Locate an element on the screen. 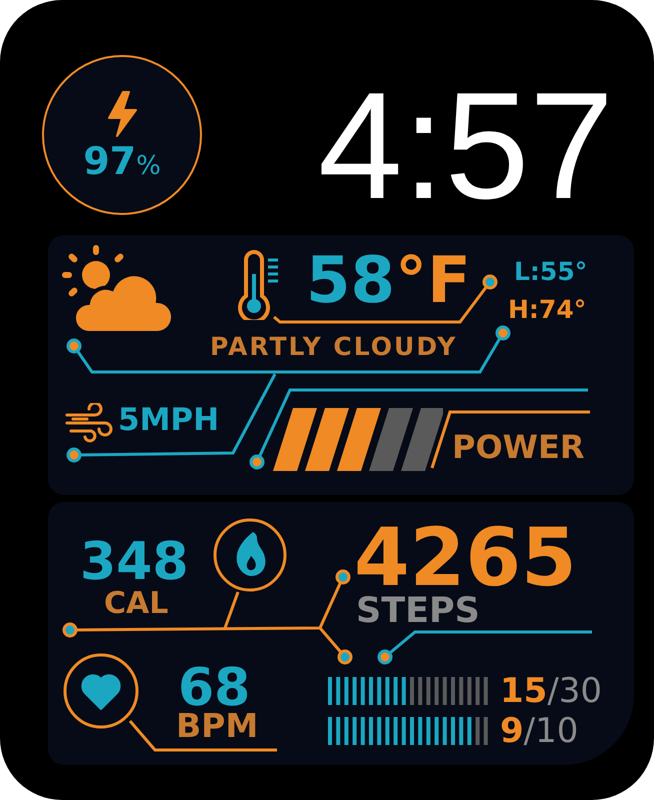  power-label: POWER is located at coordinates (518, 447).